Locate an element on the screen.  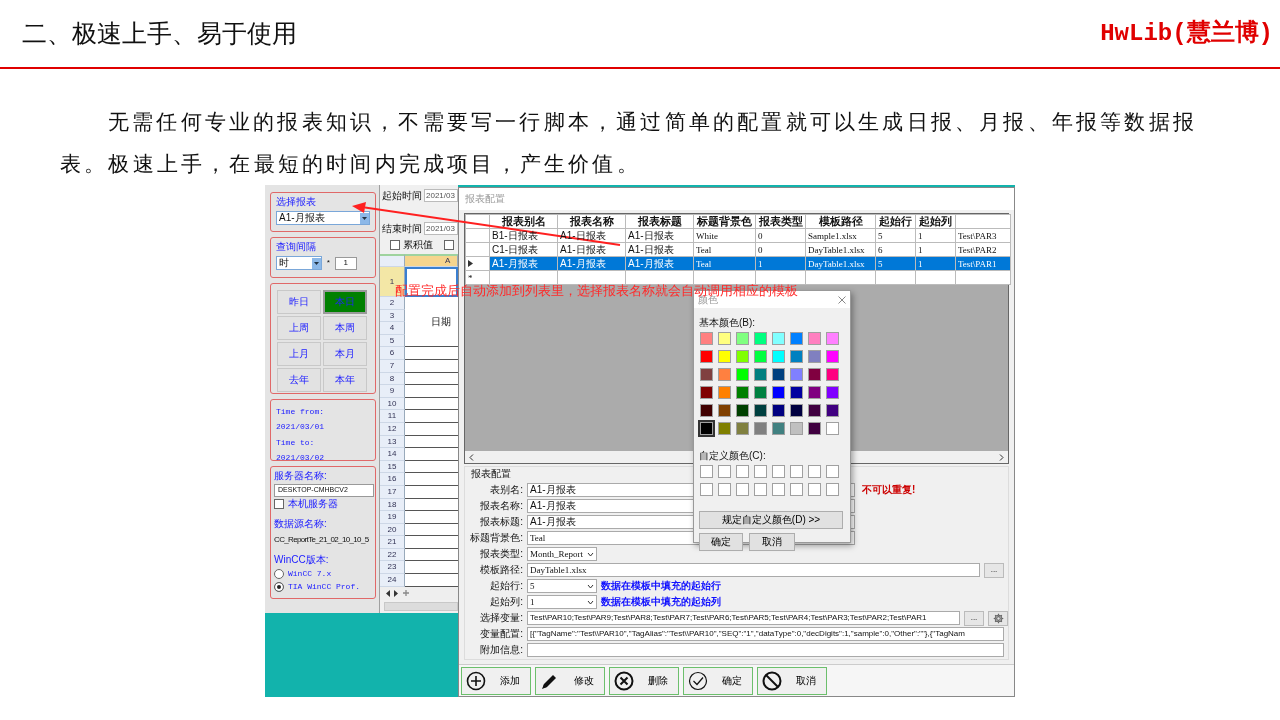
text-field is located at coordinates (765, 650).